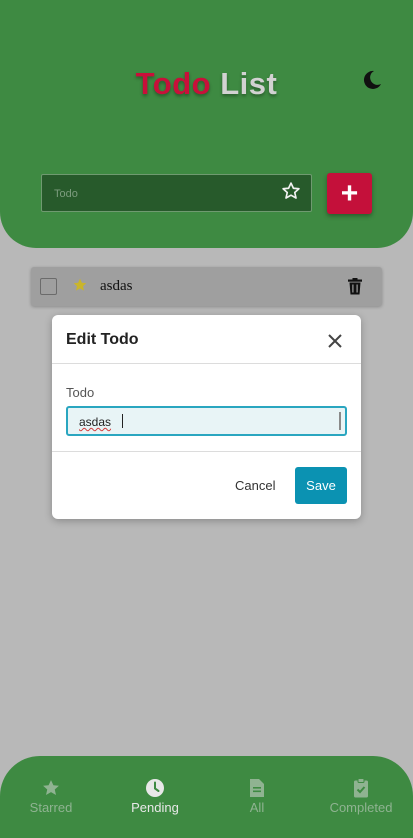 The image size is (413, 838). Describe the element at coordinates (255, 485) in the screenshot. I see `cancel-button: Cancel` at that location.